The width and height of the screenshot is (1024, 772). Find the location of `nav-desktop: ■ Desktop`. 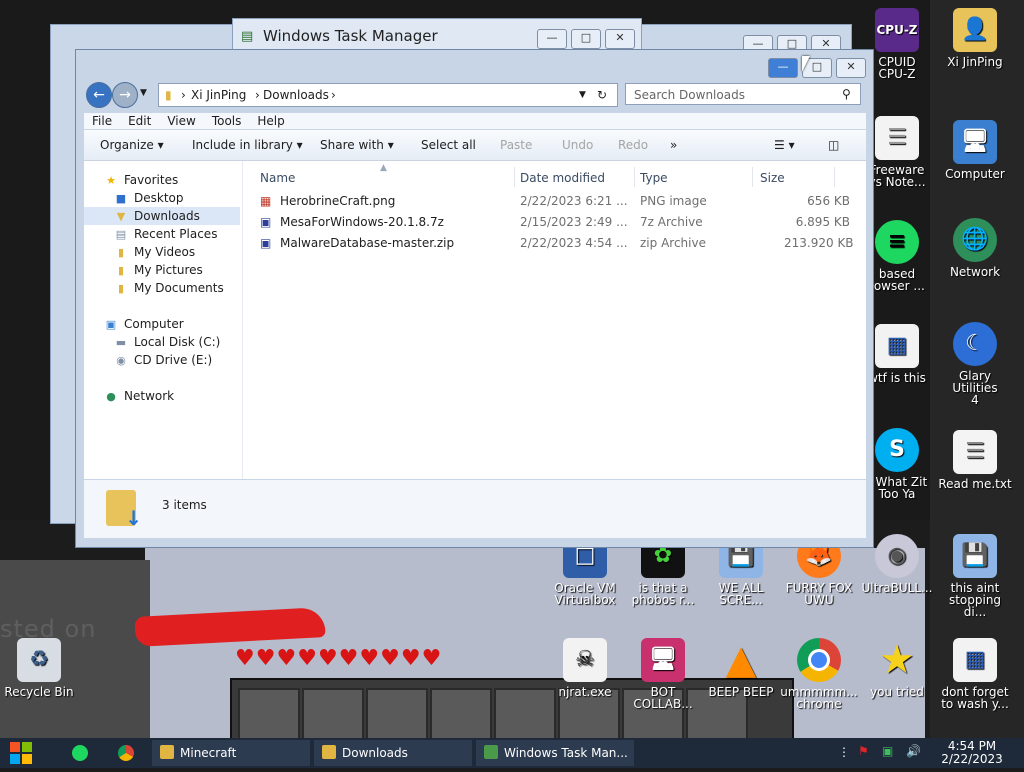

nav-desktop: ■ Desktop is located at coordinates (149, 198).